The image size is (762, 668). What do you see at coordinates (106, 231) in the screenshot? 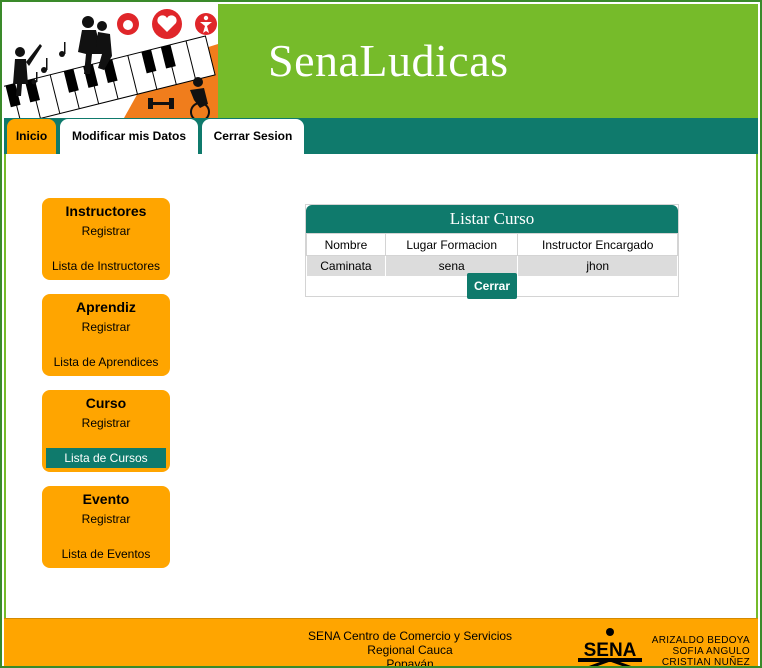
I see `registrar-instructor-link: Registrar` at bounding box center [106, 231].